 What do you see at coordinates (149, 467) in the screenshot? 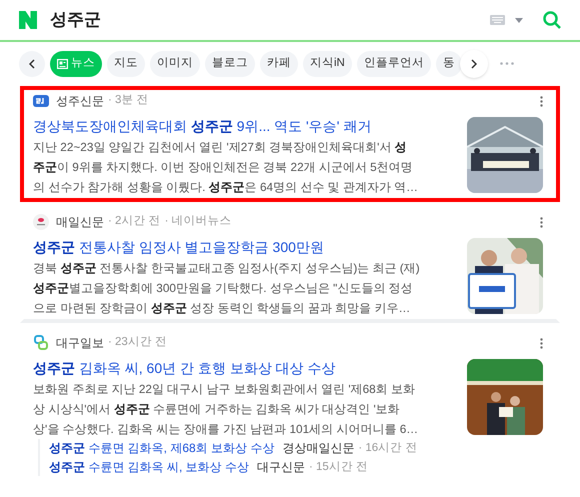
I see `related-article-link: 성주군 수륜면 김화옥 씨, 보화상 수상` at bounding box center [149, 467].